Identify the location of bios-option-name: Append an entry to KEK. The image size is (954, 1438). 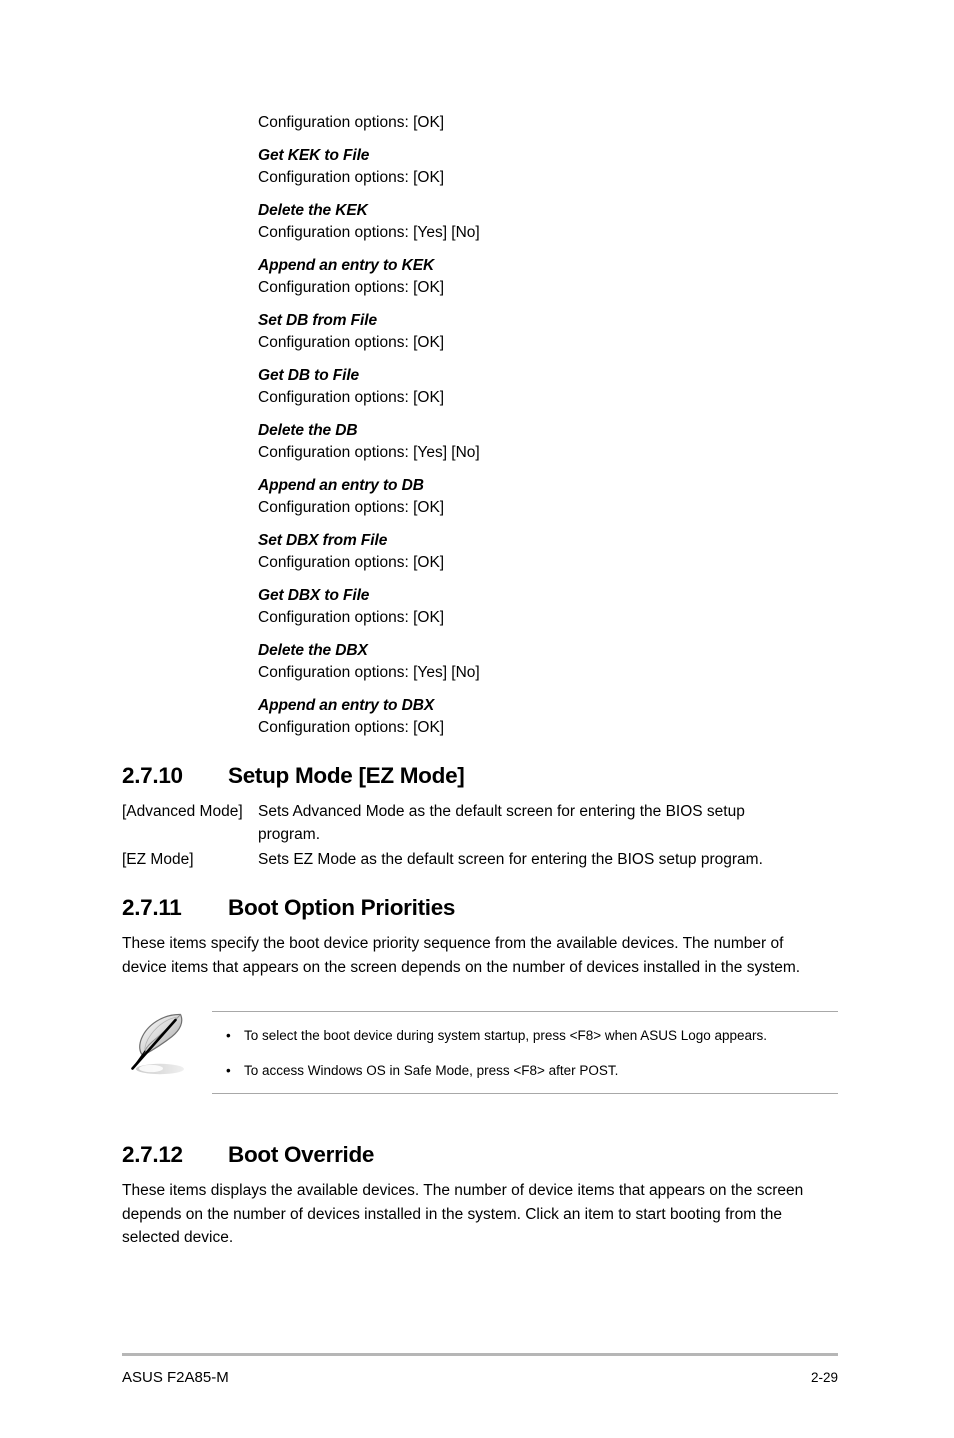
(346, 265).